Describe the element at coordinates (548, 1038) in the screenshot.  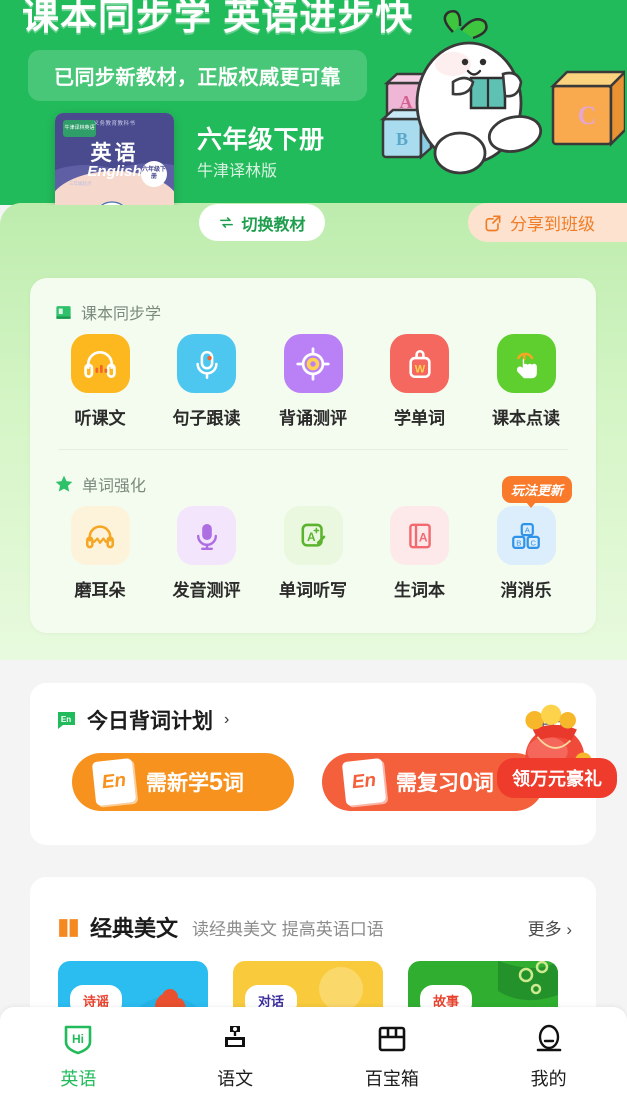
I see `person-icon` at that location.